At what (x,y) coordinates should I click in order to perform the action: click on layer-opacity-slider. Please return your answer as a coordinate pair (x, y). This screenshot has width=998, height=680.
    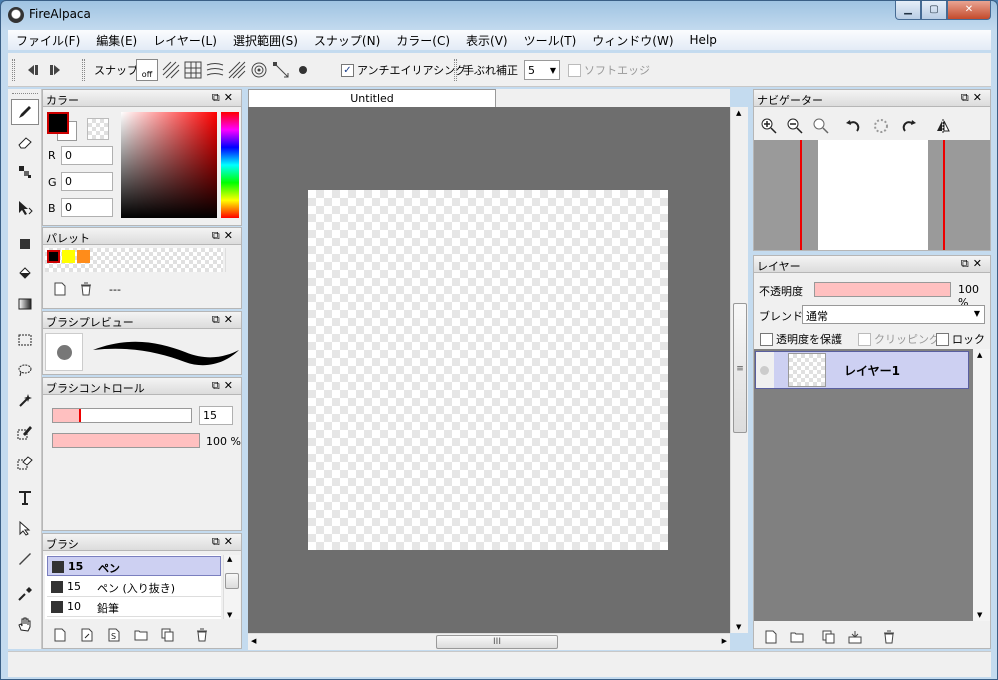
    Looking at the image, I should click on (882, 289).